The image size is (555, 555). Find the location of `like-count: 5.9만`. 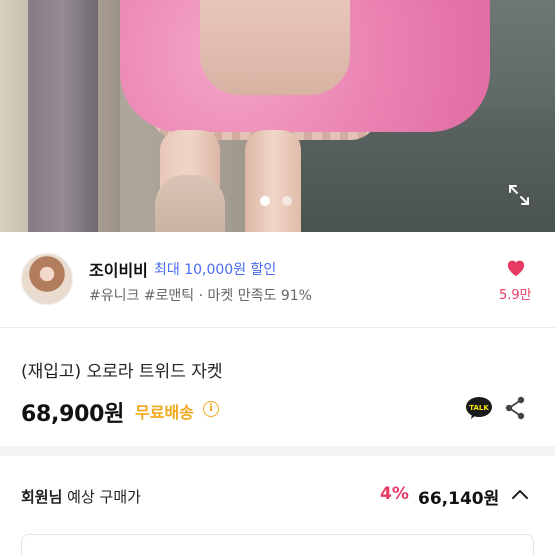

like-count: 5.9만 is located at coordinates (515, 295).